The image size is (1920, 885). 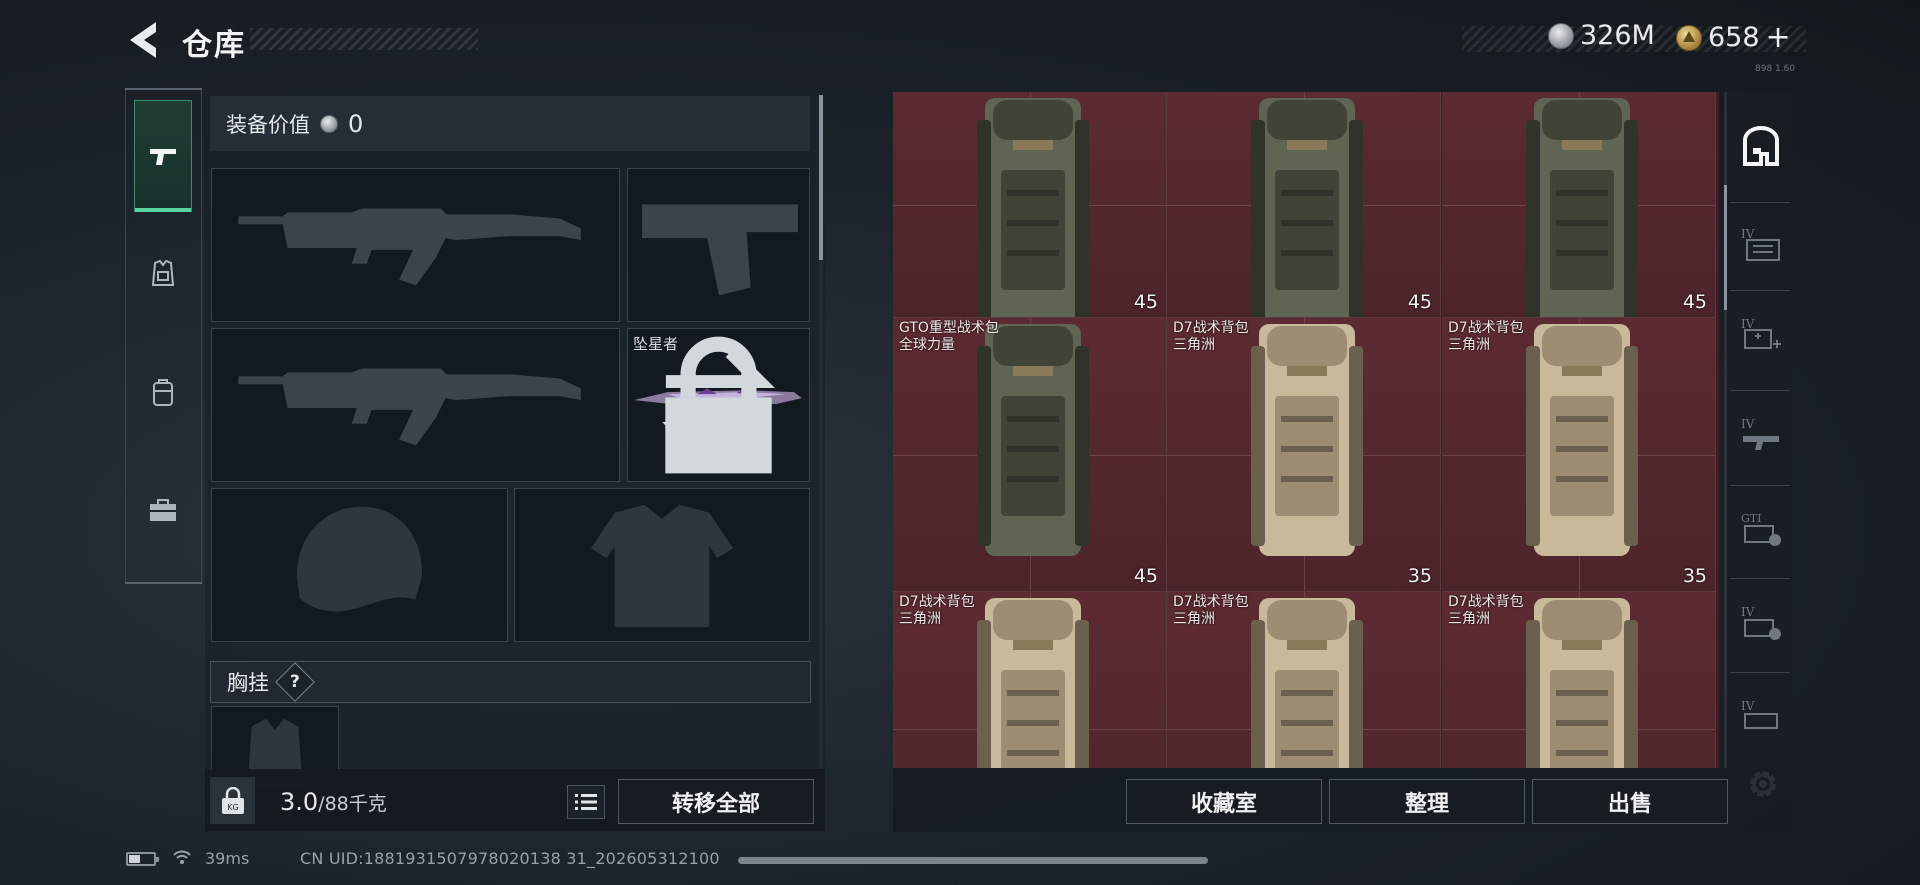 I want to click on filter-tier-iv-medical: IV, so click(x=1761, y=336).